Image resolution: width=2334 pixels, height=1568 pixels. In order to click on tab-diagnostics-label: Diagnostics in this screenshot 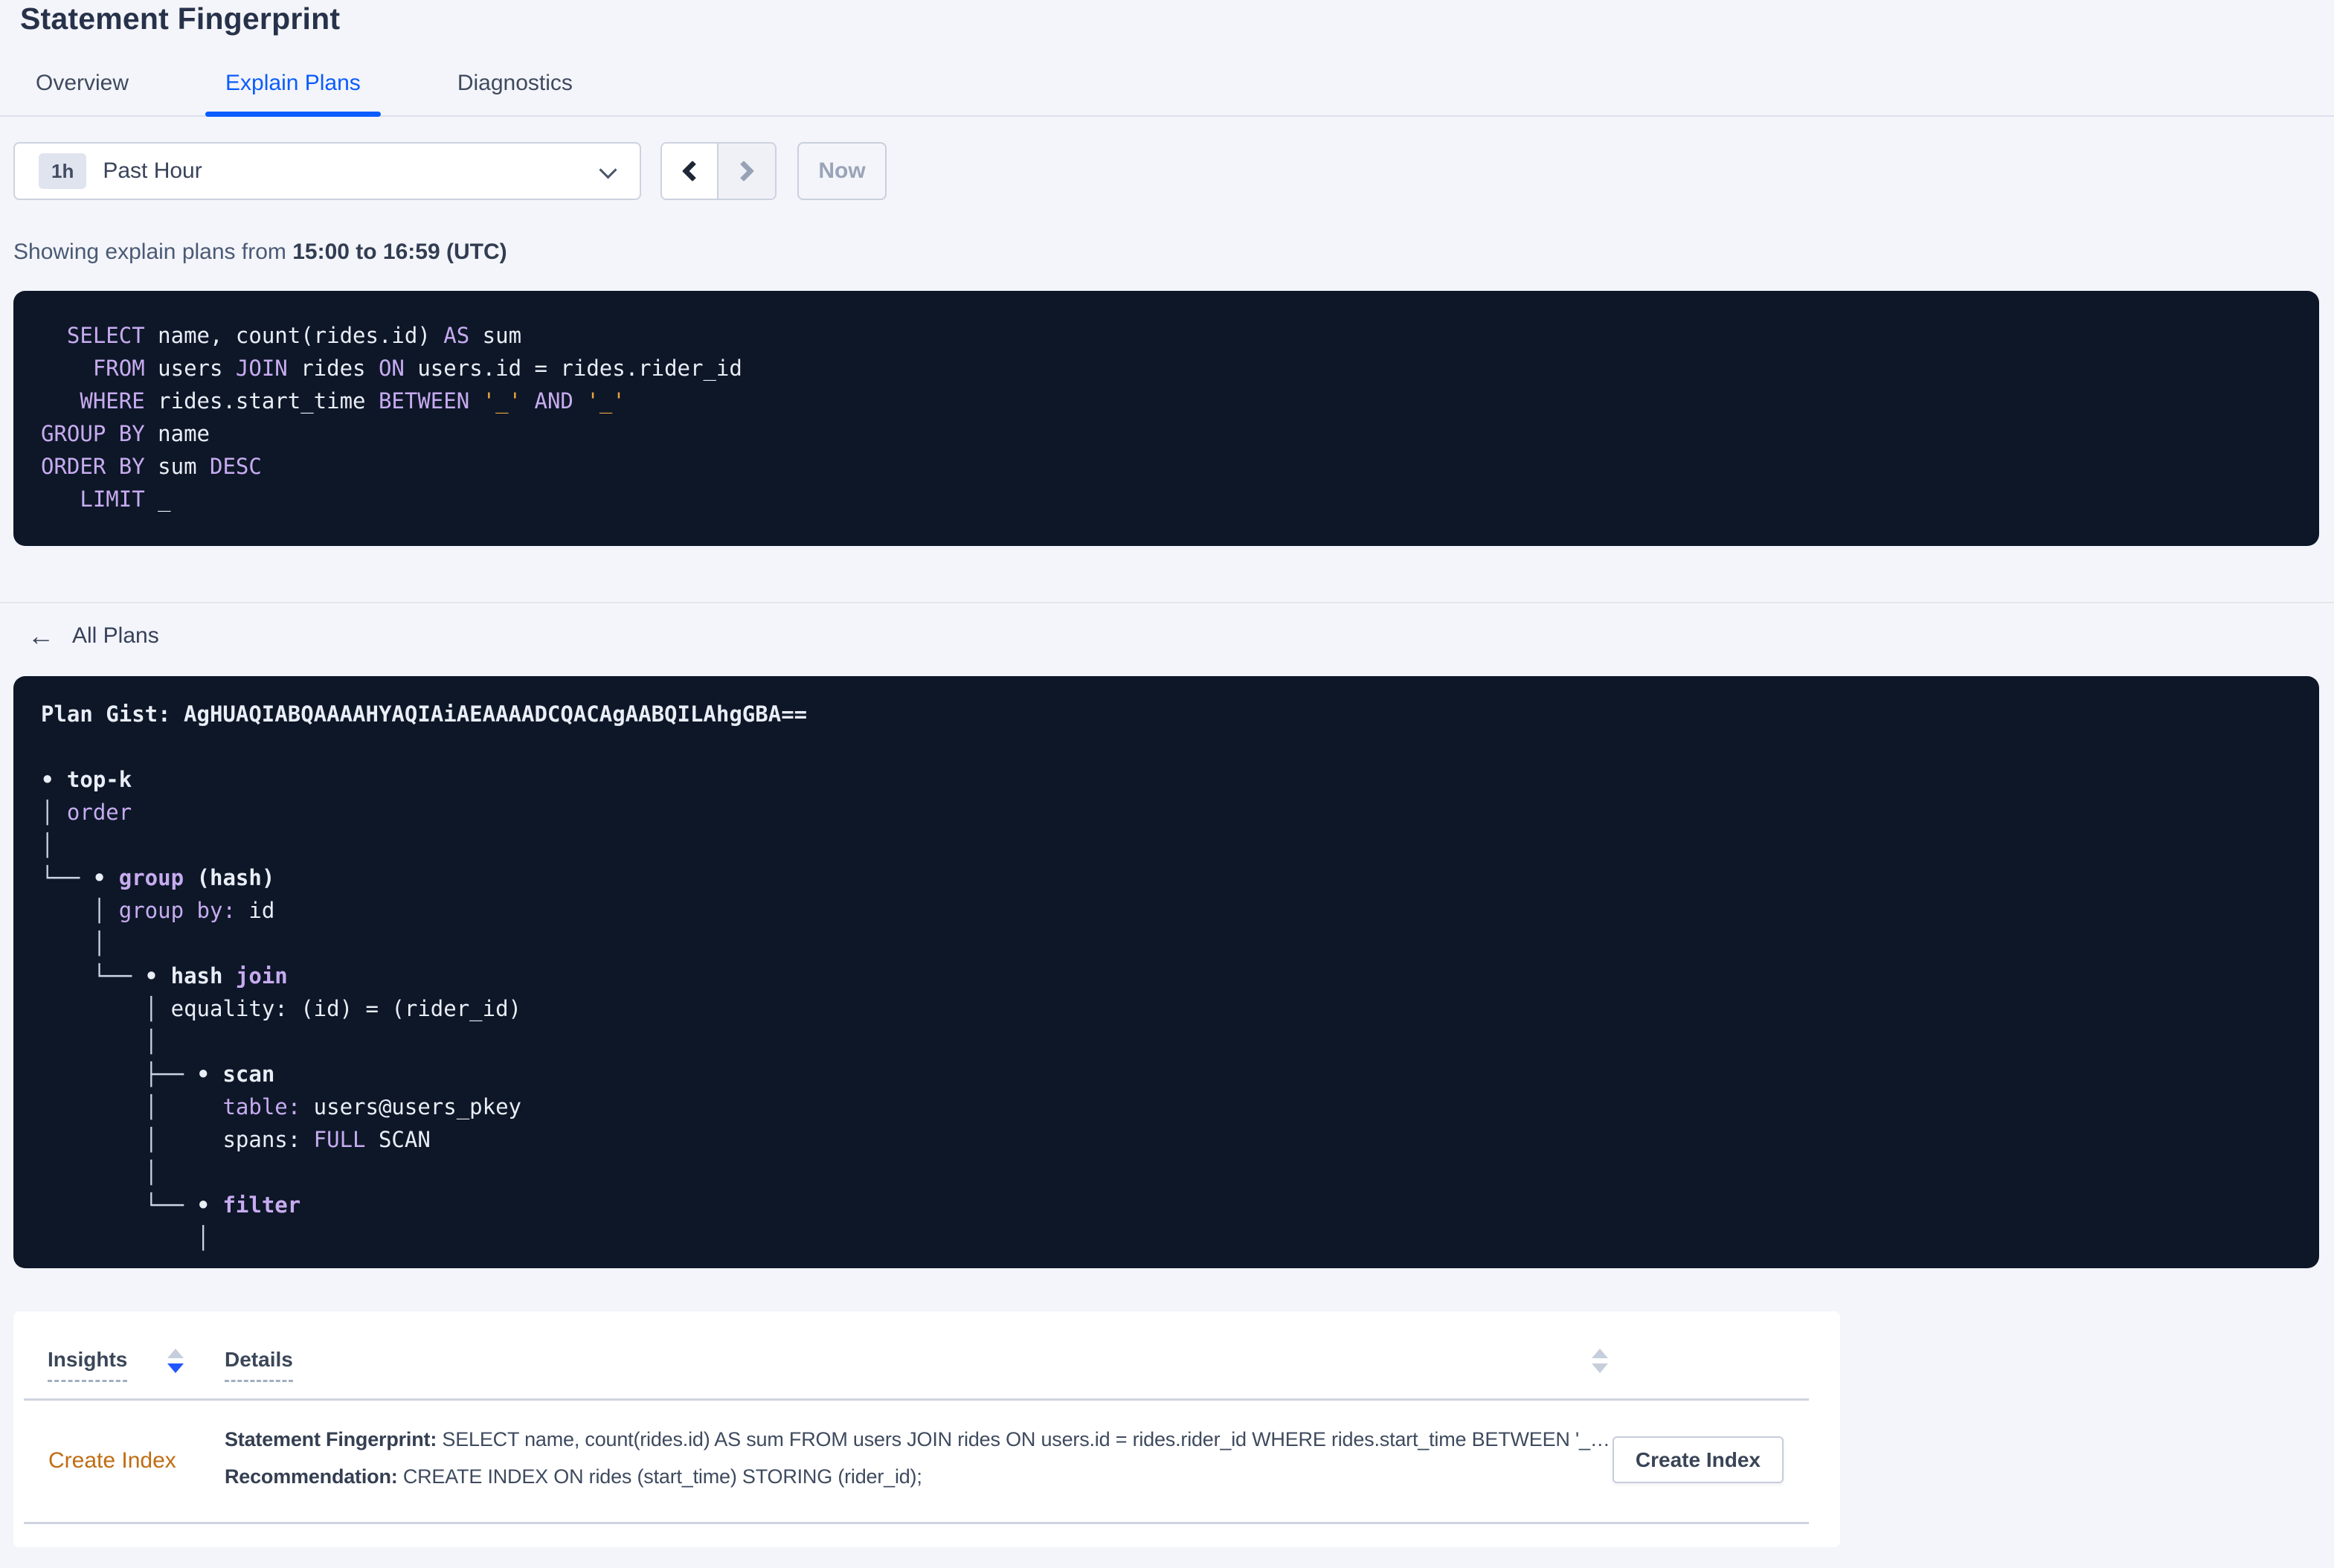, I will do `click(515, 83)`.